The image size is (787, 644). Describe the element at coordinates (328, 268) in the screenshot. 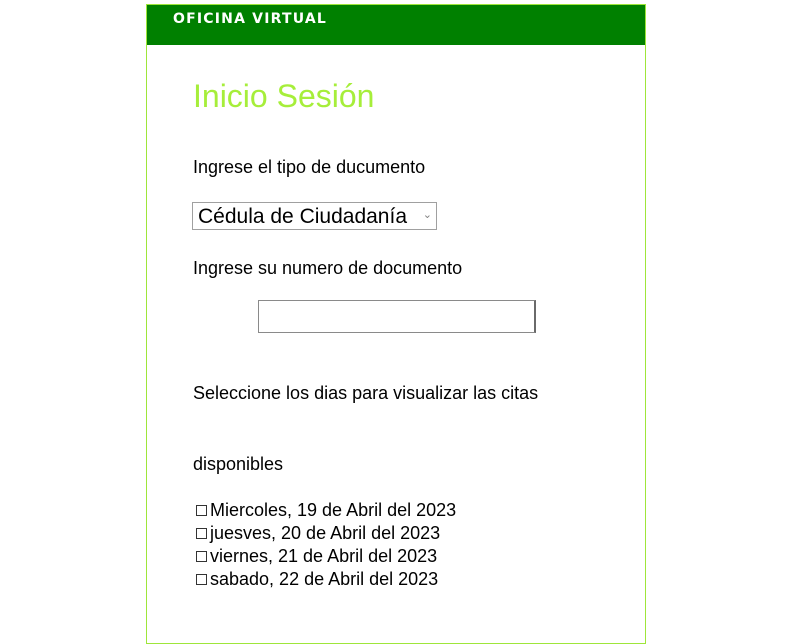

I see `doc-number-label: Ingrese su numero de documento` at that location.